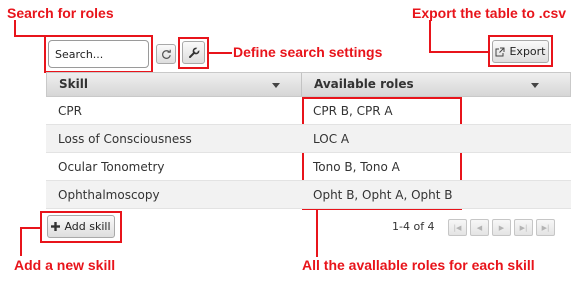 This screenshot has height=282, width=578. I want to click on prev-page-button: ◀, so click(479, 227).